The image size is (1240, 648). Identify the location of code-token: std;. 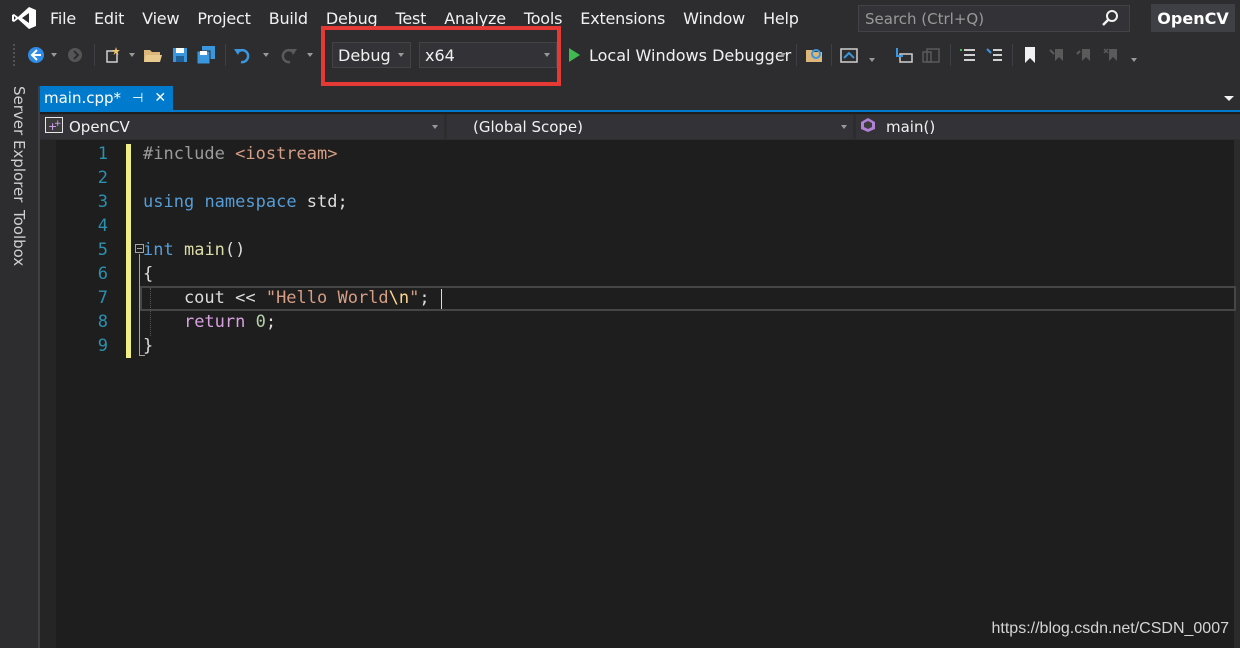
(322, 202).